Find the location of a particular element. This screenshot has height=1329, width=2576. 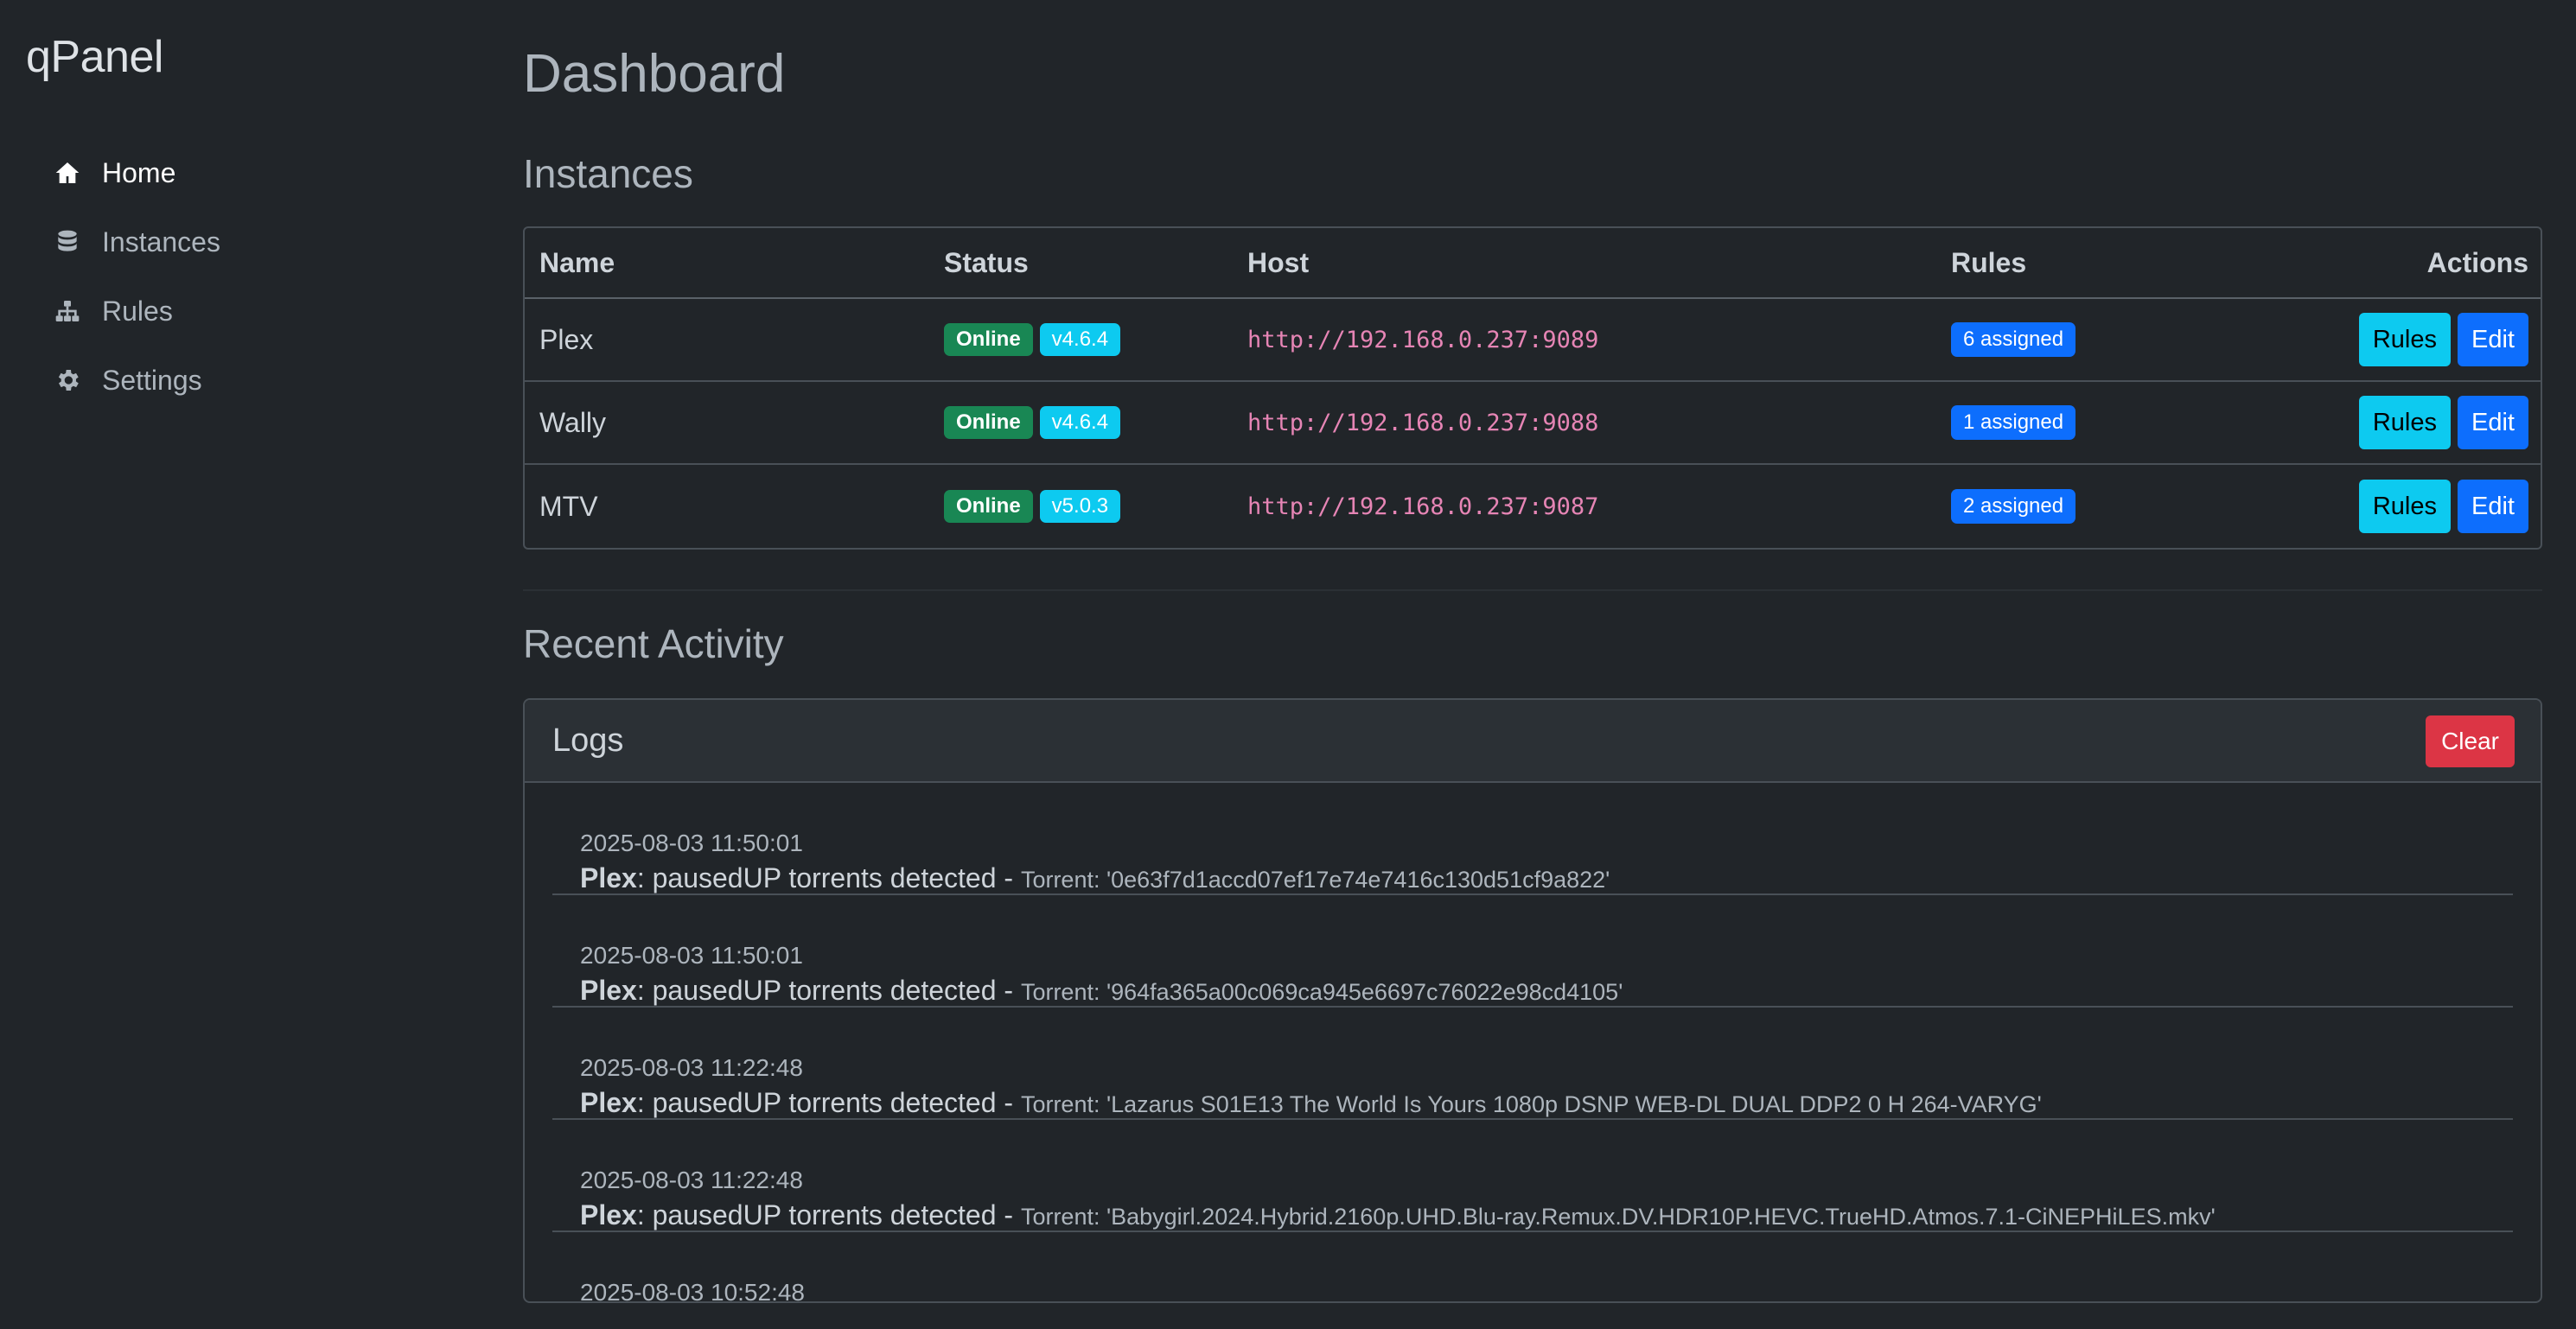

column-header-host: Host is located at coordinates (1278, 262).